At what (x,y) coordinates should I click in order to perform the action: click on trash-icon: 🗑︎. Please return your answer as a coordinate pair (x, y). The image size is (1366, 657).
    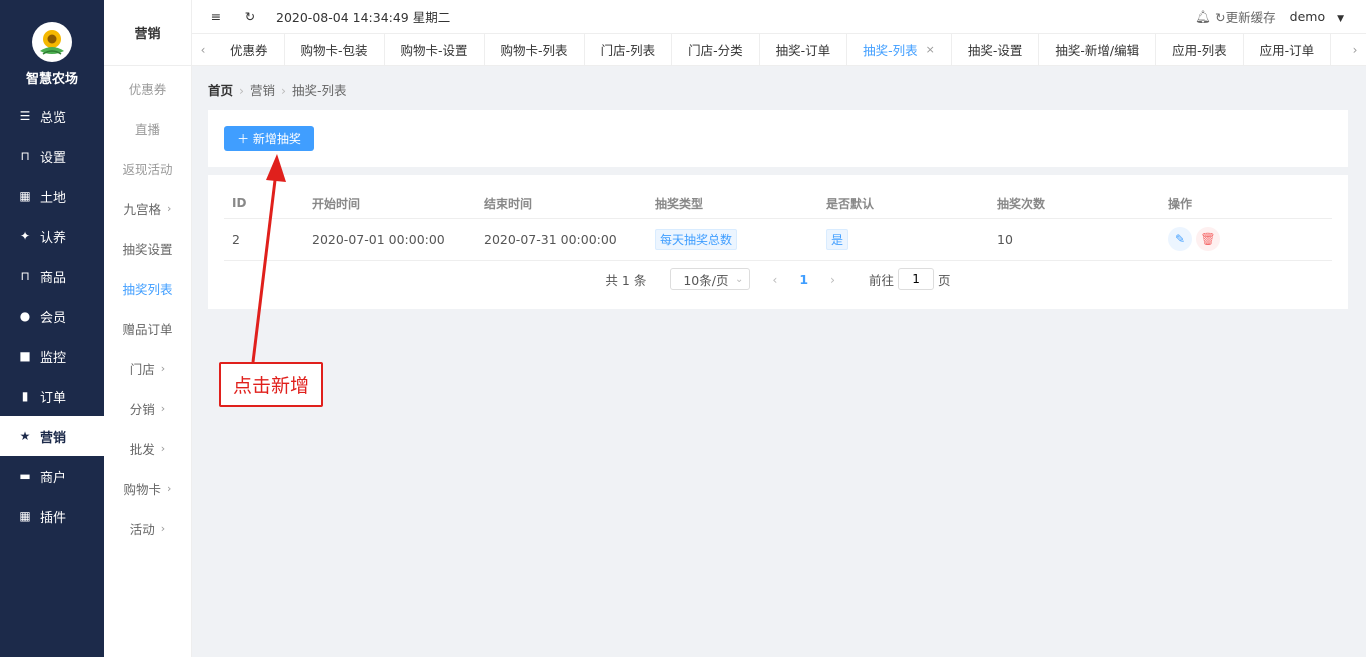
    Looking at the image, I should click on (1208, 239).